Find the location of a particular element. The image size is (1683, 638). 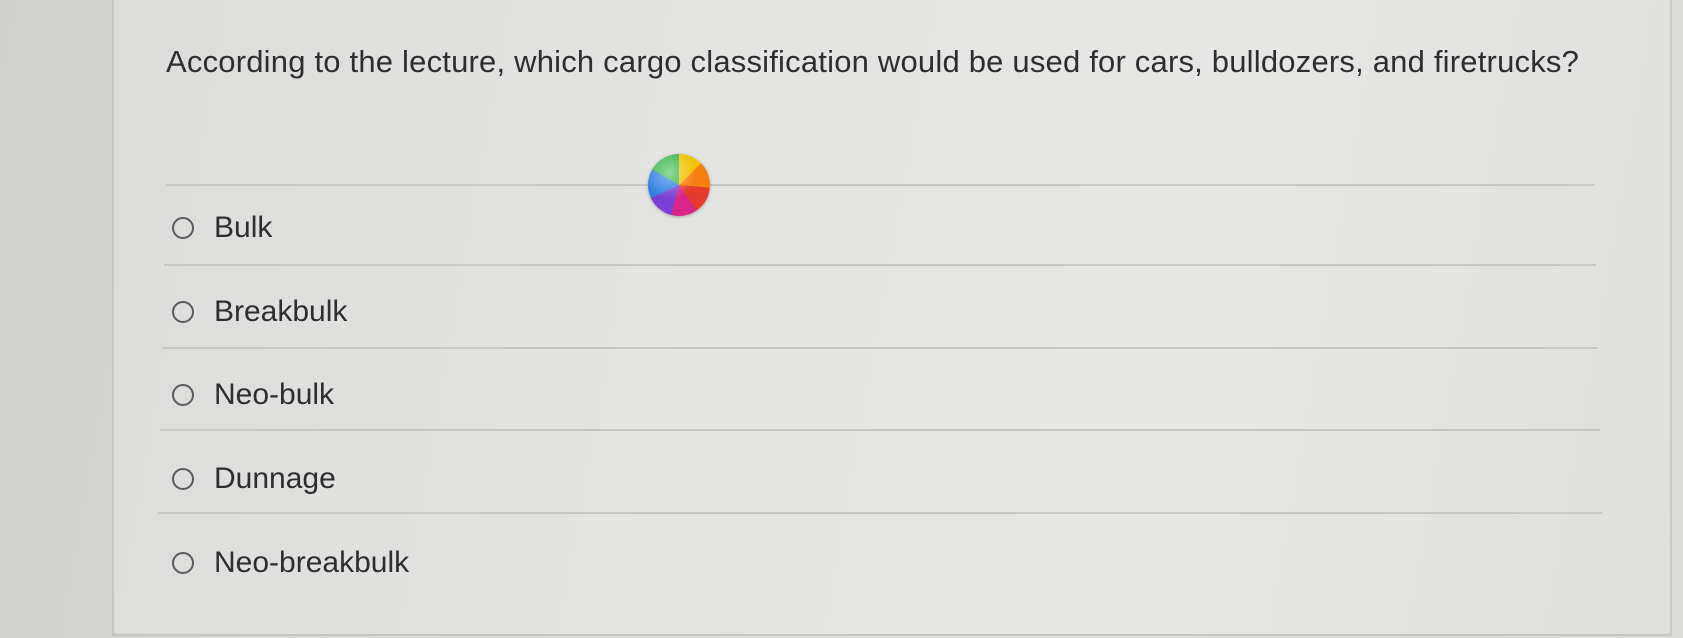

option-label: Bulk is located at coordinates (243, 227).